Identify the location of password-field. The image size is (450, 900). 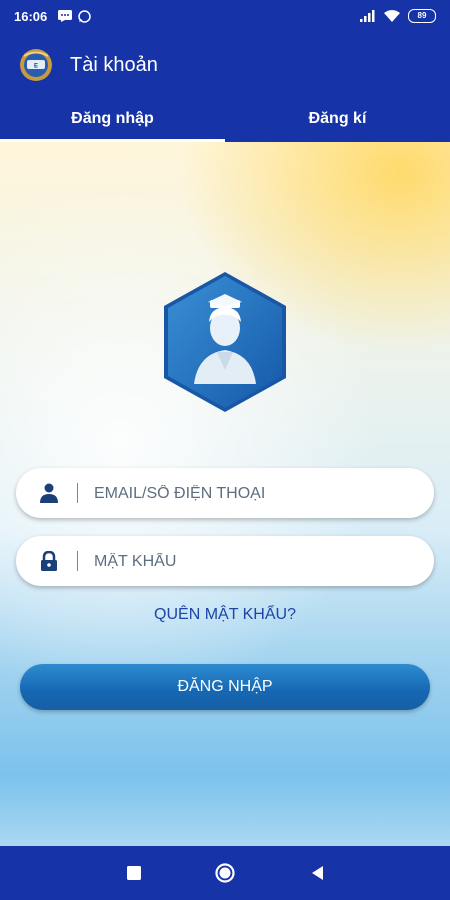
(225, 561).